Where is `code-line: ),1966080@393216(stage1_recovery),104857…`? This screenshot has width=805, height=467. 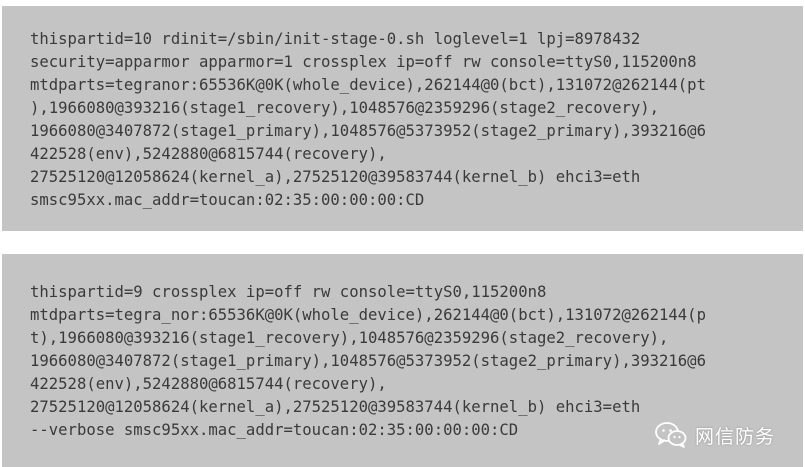
code-line: ),1966080@393216(stage1_recovery),104857… is located at coordinates (345, 108).